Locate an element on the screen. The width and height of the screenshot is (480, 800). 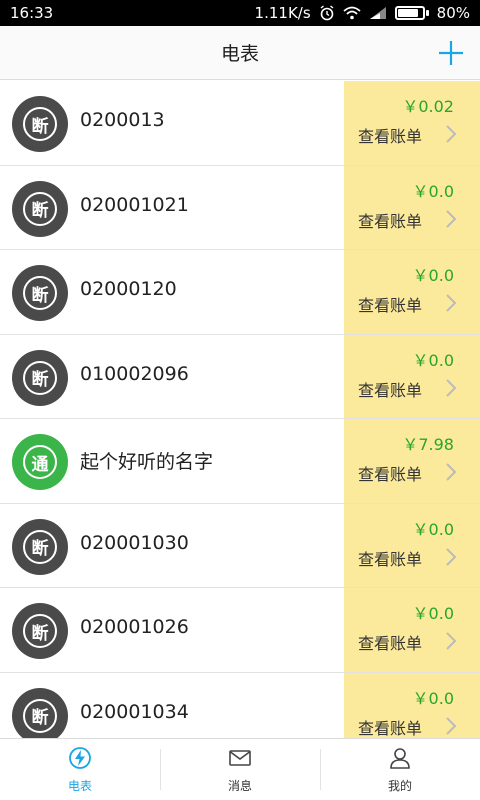
network-speed: 1.11K/s is located at coordinates (282, 13).